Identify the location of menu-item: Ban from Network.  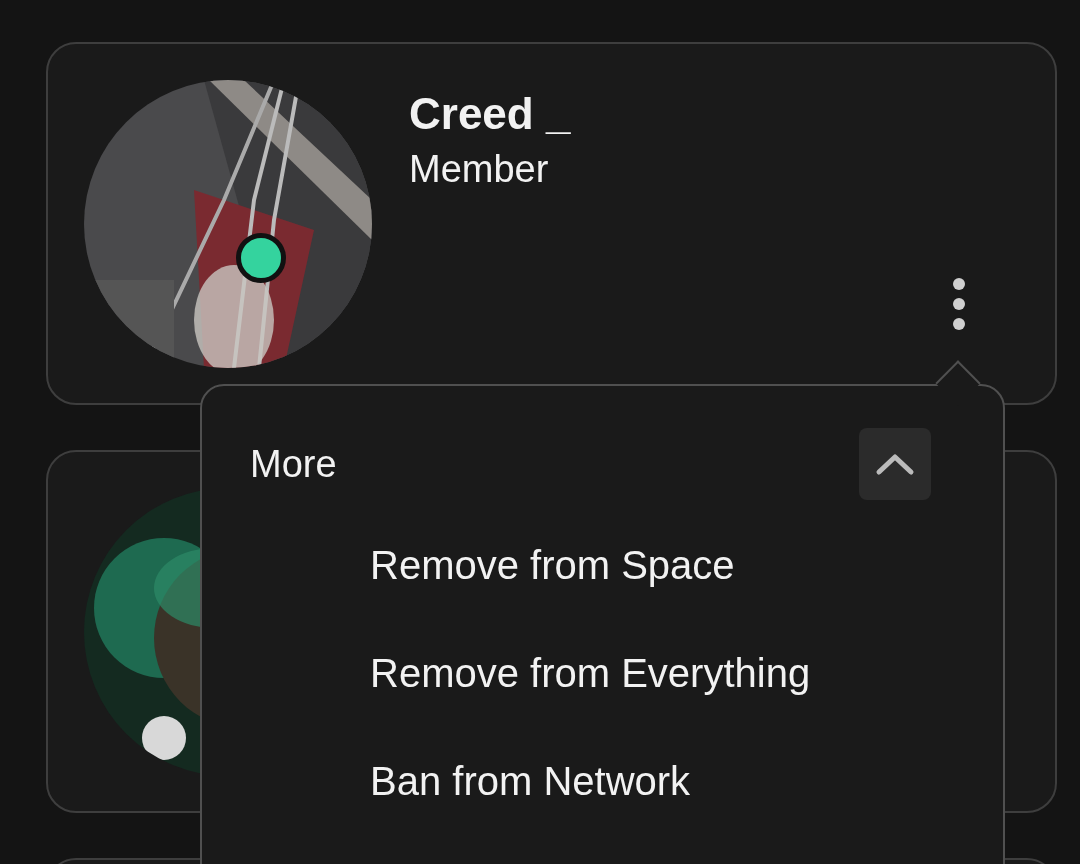
(530, 781).